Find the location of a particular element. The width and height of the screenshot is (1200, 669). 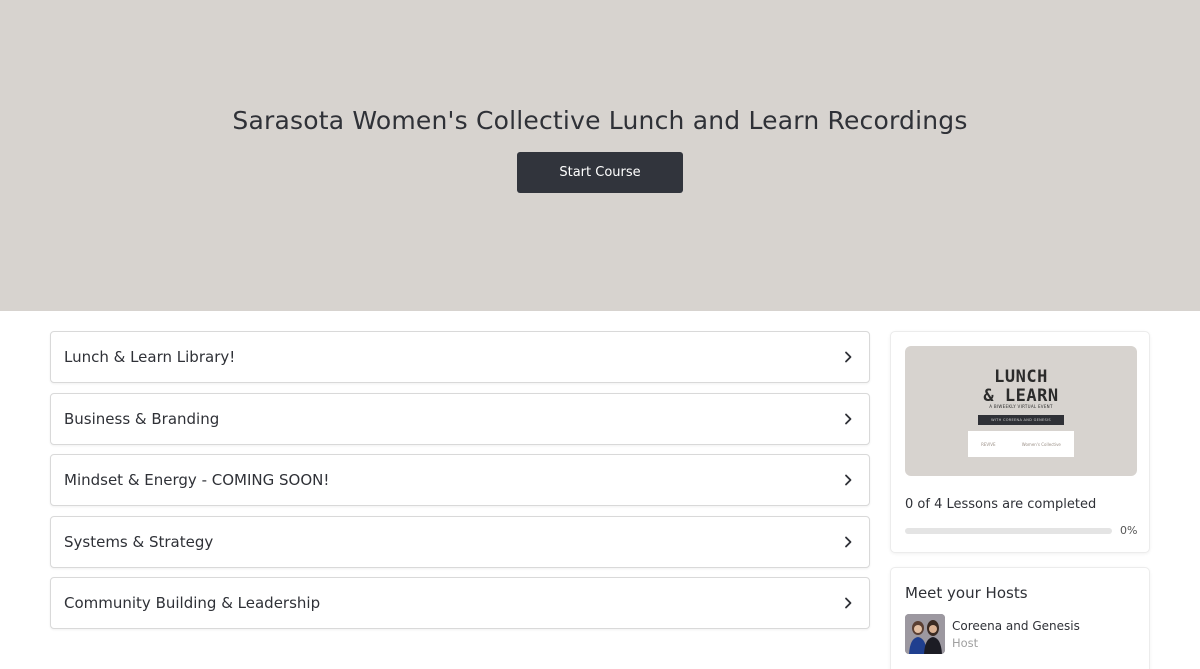

module-item: Lunch & Learn Library! is located at coordinates (460, 357).